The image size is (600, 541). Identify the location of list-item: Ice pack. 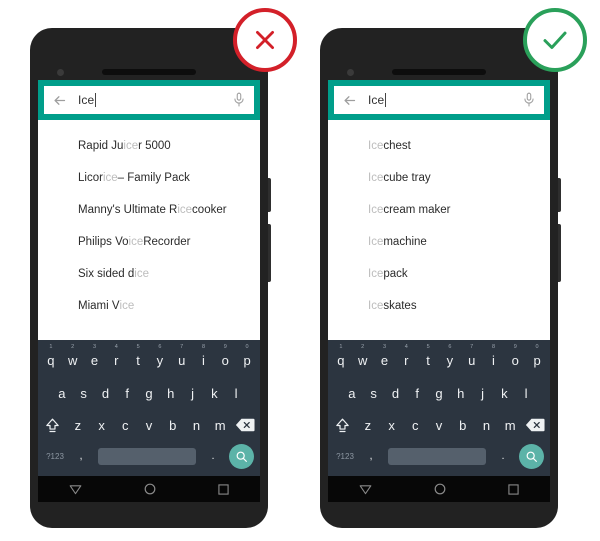
(439, 274).